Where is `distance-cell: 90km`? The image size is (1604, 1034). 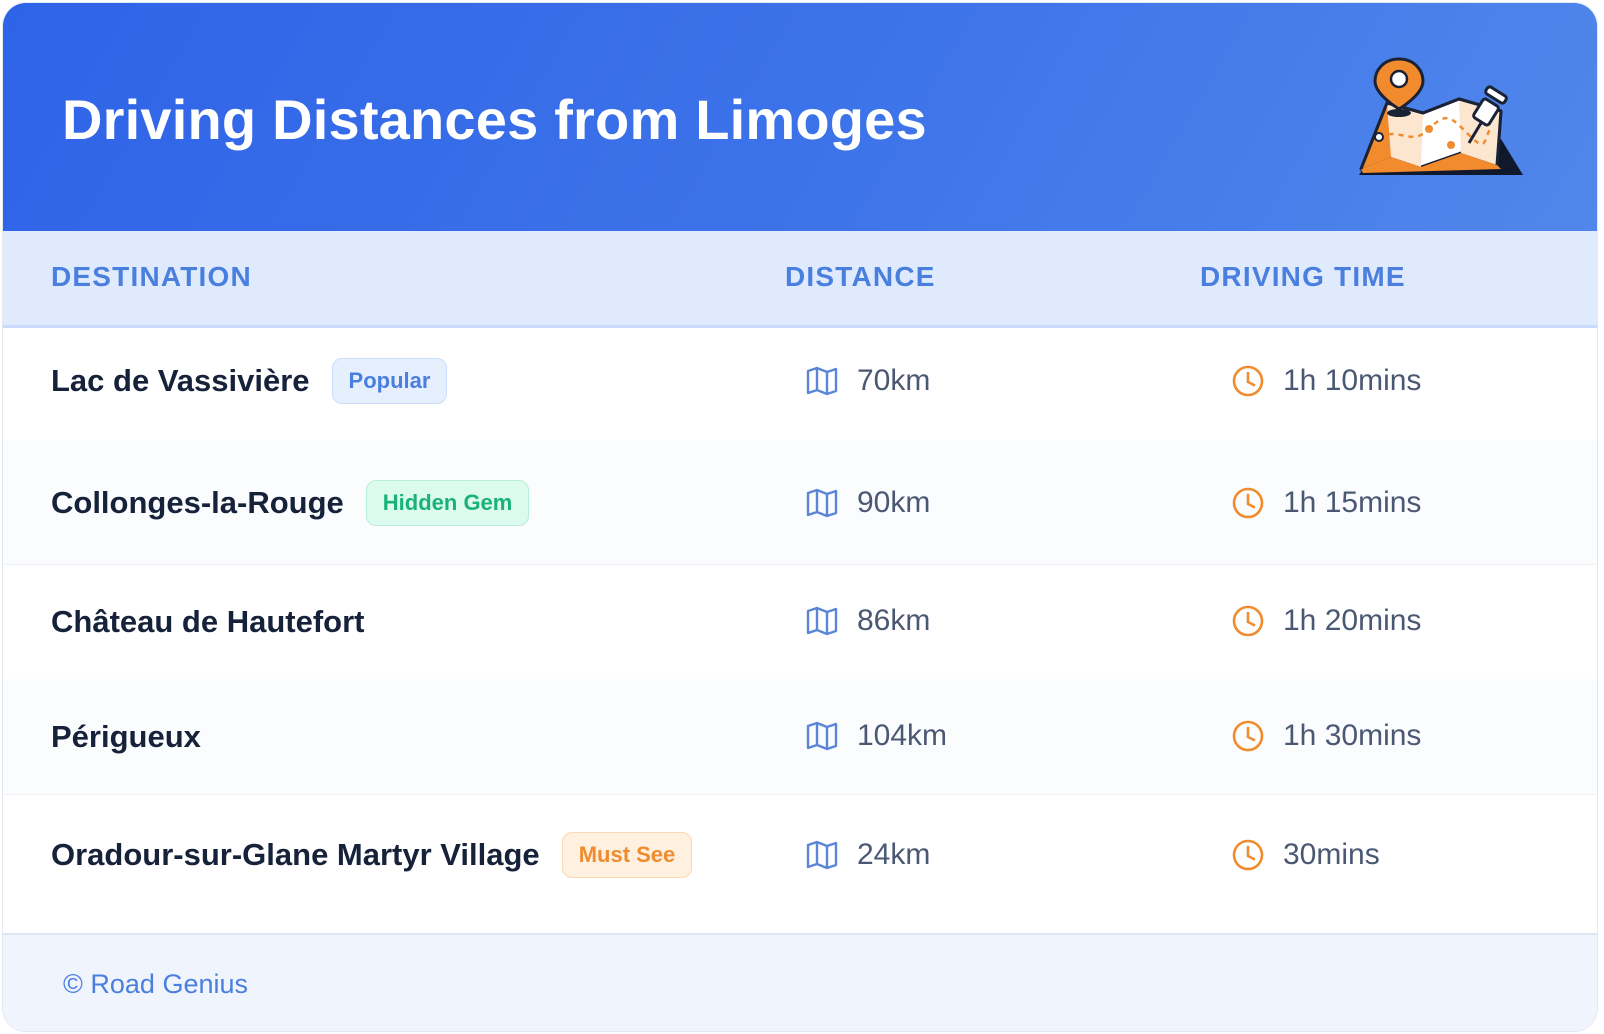 distance-cell: 90km is located at coordinates (867, 503).